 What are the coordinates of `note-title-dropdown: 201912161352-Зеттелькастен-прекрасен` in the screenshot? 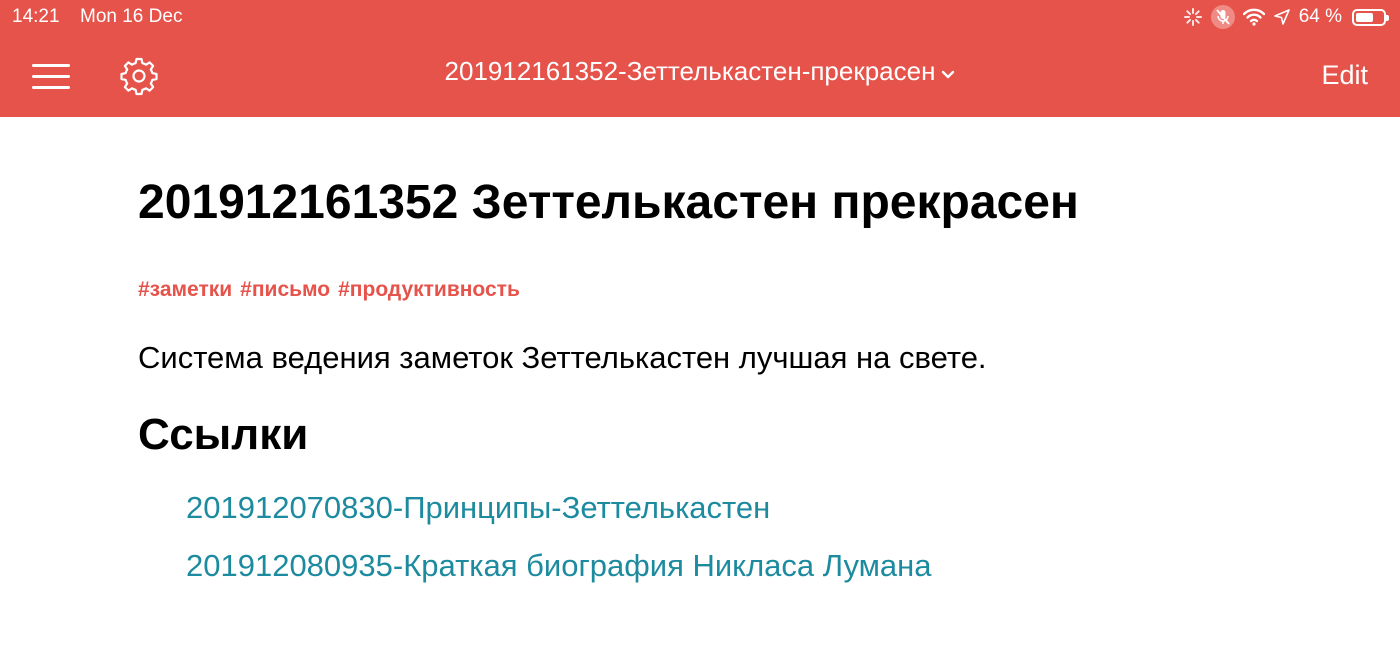 It's located at (700, 71).